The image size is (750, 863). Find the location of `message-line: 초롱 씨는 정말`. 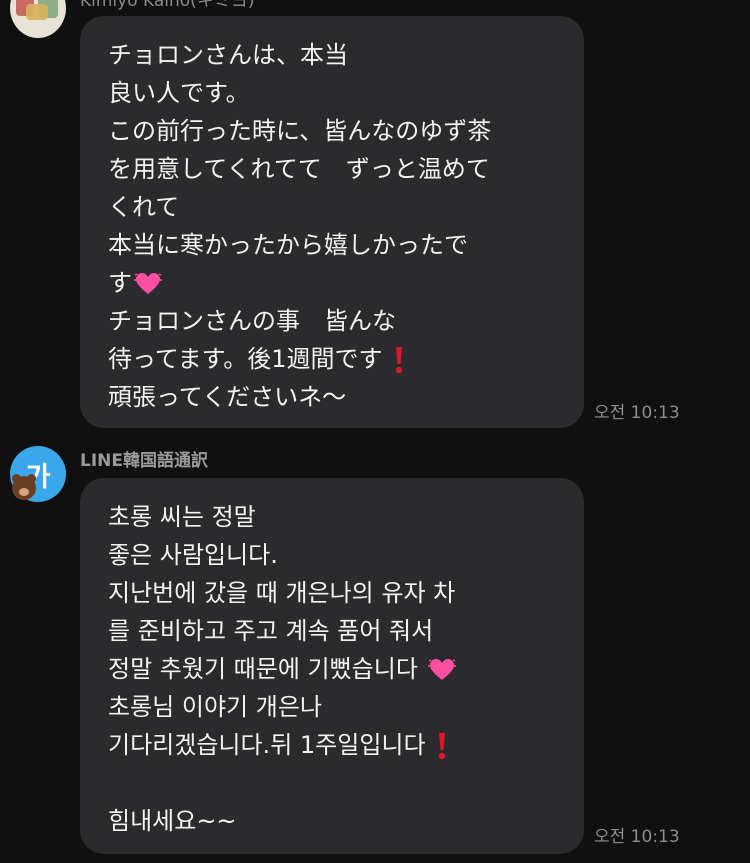

message-line: 초롱 씨는 정말 is located at coordinates (182, 517).